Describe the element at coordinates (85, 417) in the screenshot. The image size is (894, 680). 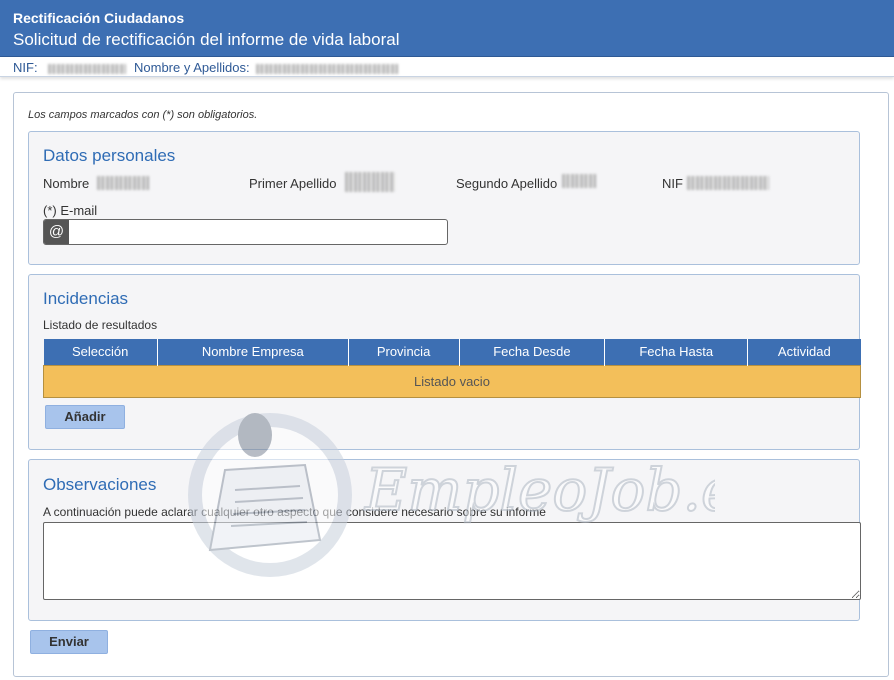
I see `add-button: Añadir` at that location.